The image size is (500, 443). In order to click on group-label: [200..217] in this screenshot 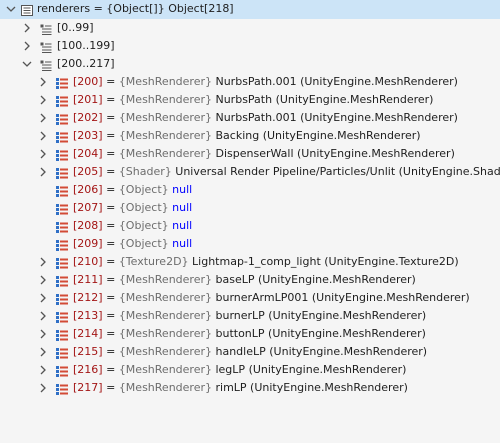, I will do `click(86, 63)`.